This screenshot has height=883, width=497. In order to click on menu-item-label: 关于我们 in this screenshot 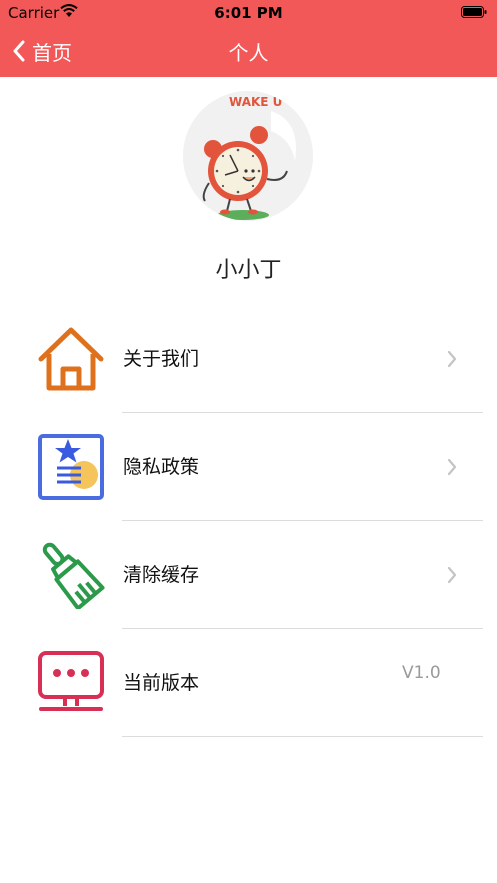, I will do `click(161, 359)`.